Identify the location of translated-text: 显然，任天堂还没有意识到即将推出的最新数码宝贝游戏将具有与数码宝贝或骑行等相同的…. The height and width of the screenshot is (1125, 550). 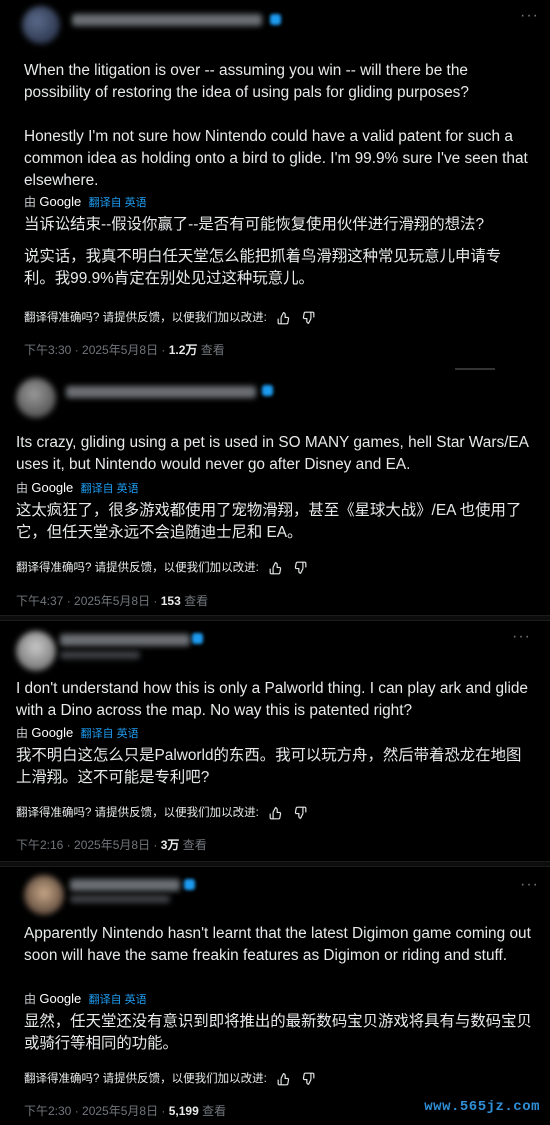
(279, 1033).